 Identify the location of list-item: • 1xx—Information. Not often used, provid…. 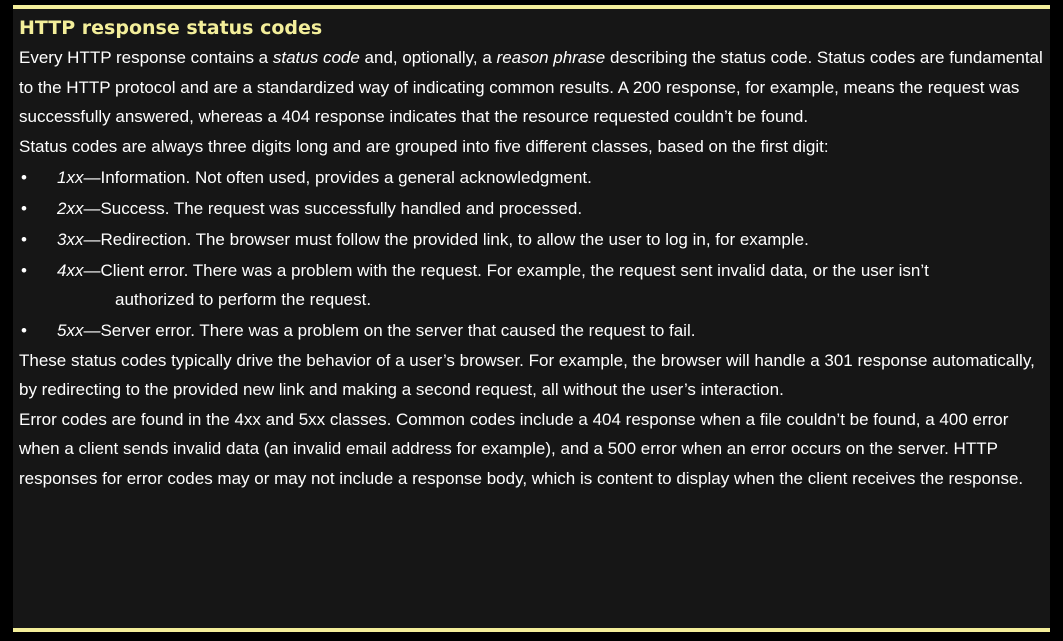
(531, 178).